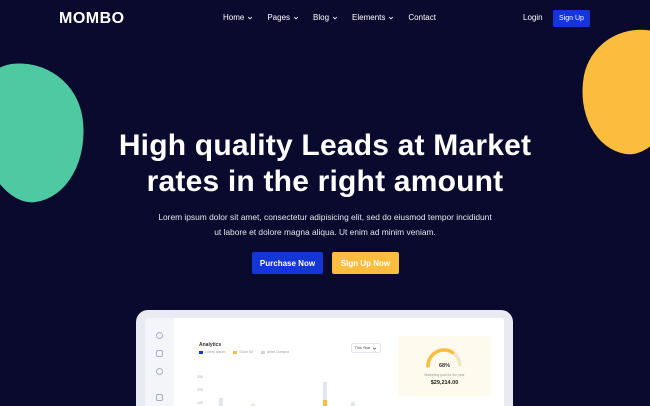  I want to click on main-menu: Home Pages Blog Elements Contact, so click(329, 17).